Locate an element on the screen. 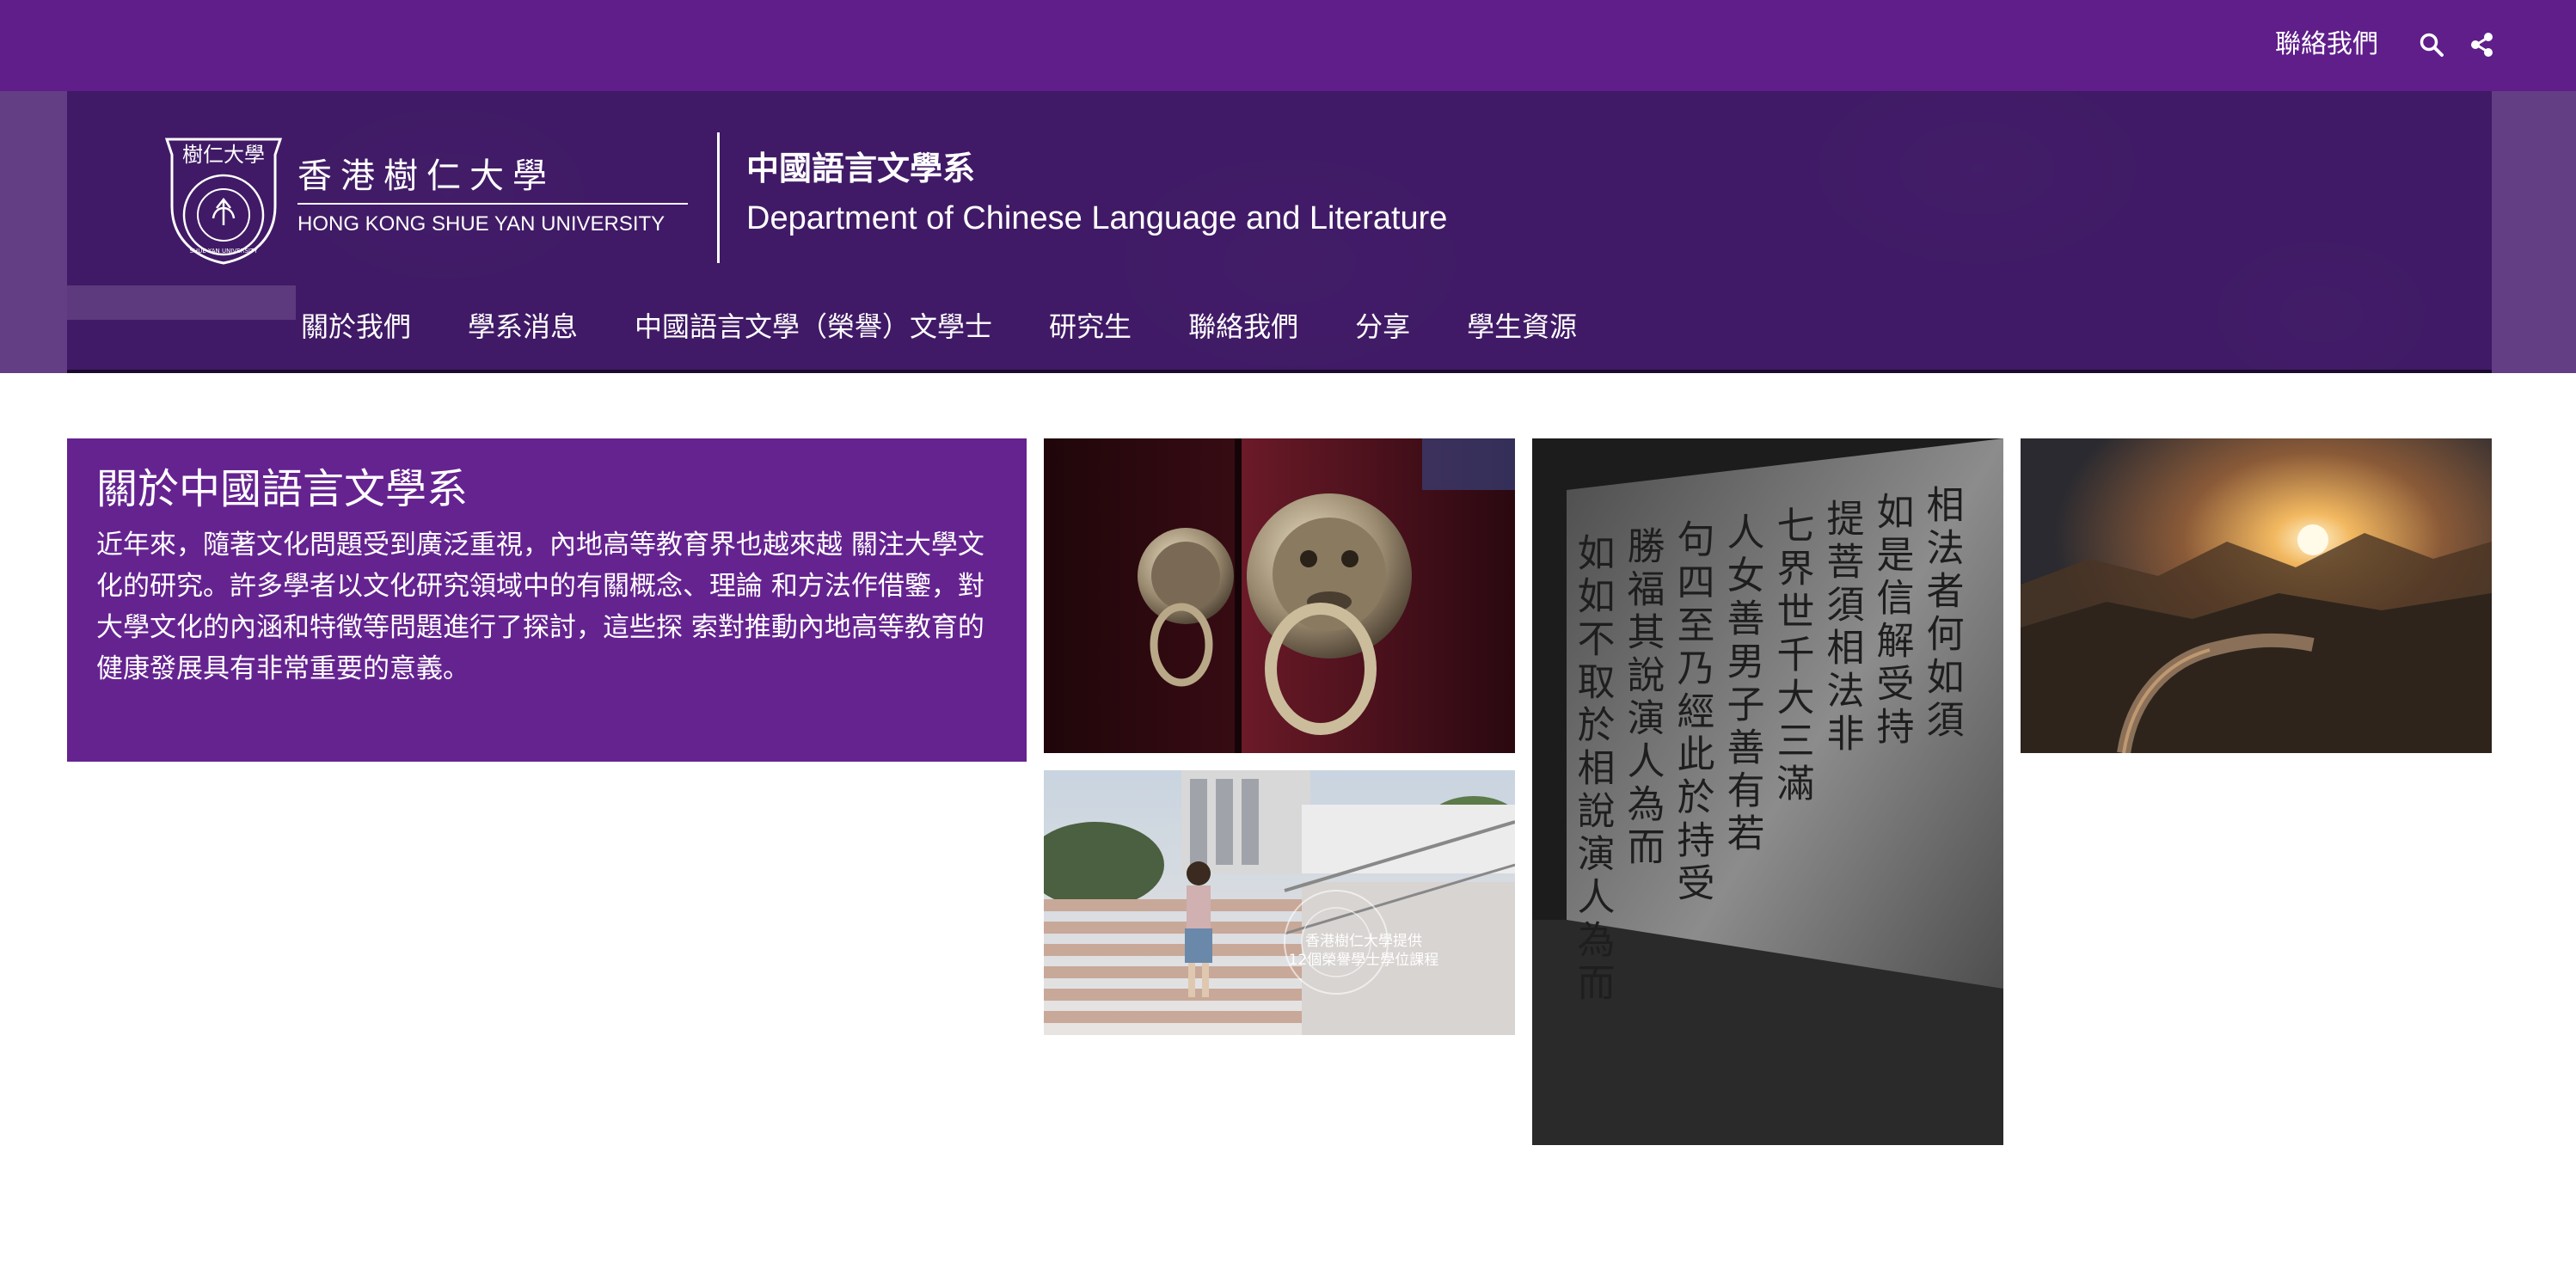  department-name-cn: 中國語言文學系 is located at coordinates (861, 168).